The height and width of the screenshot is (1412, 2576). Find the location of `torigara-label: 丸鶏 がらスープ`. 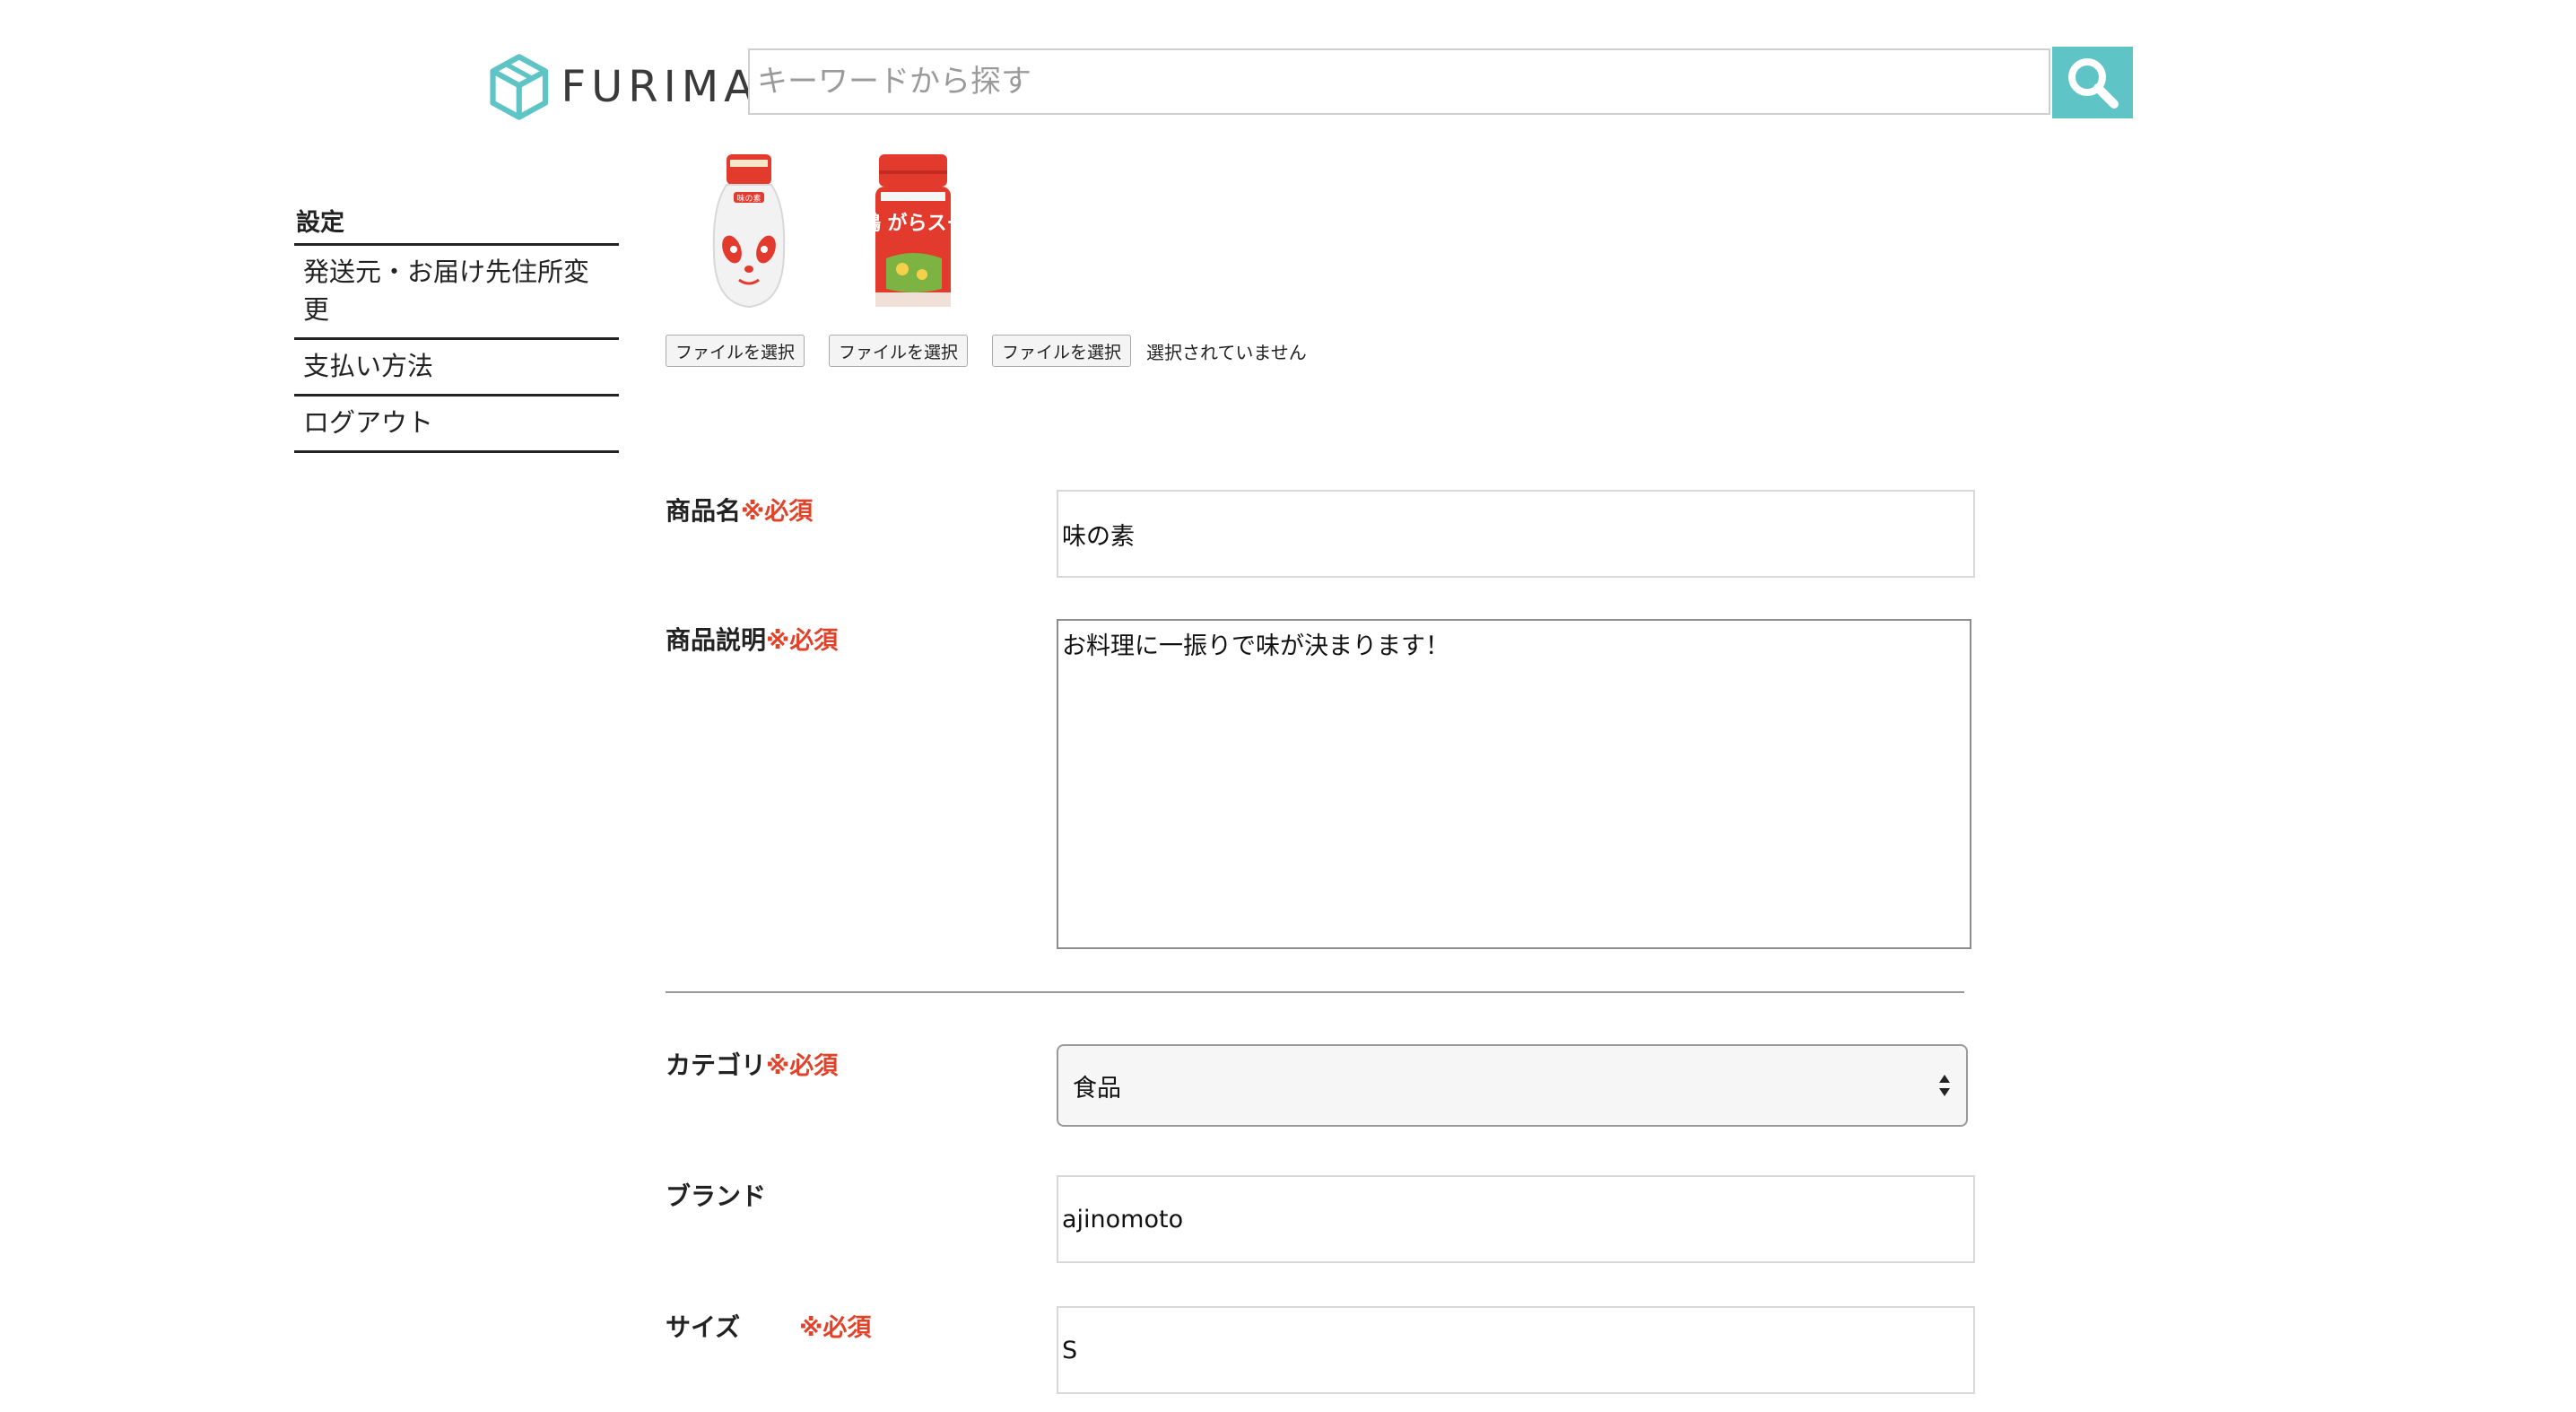

torigara-label: 丸鶏 がらスープ is located at coordinates (912, 224).